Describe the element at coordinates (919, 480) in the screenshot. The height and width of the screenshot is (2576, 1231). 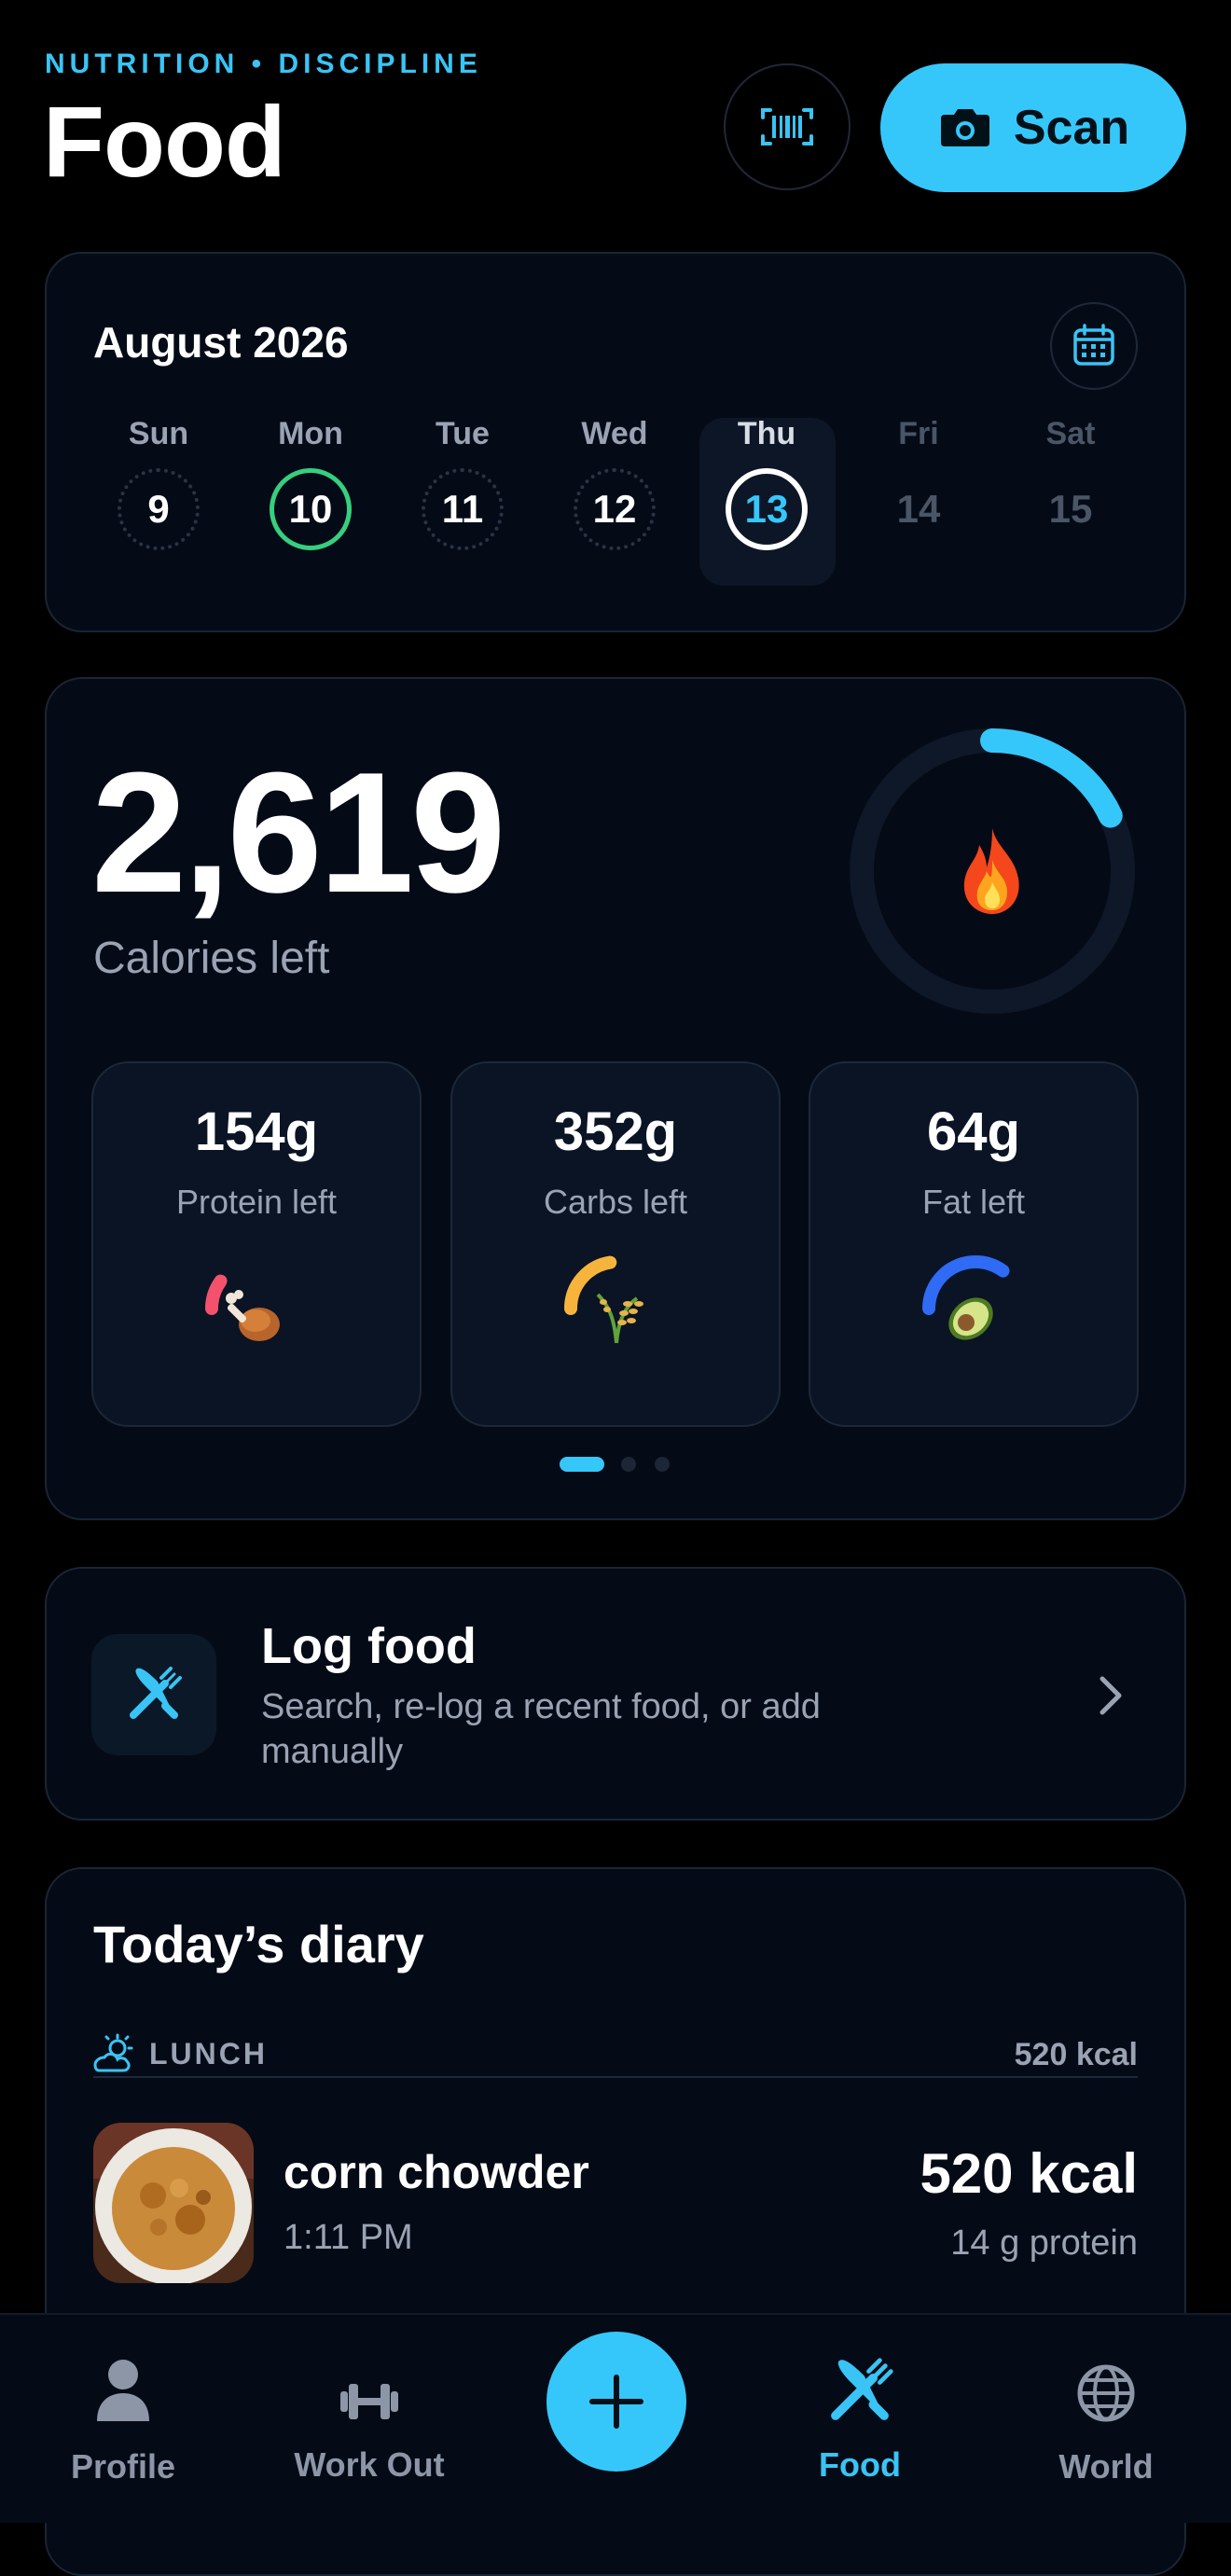
I see `day-fri: Fri 14` at that location.